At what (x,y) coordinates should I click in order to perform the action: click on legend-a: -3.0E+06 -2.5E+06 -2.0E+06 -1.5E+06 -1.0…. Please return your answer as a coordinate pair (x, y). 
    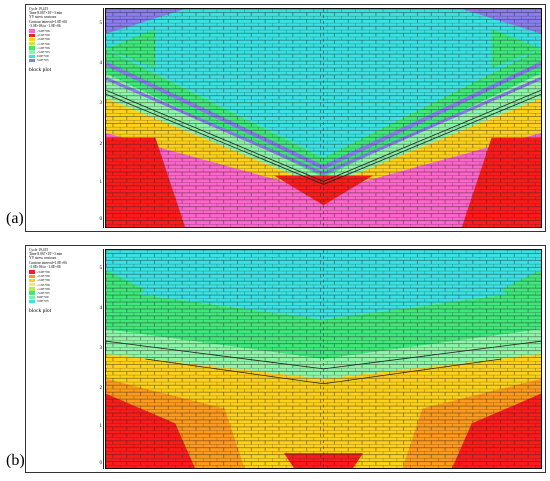
    Looking at the image, I should click on (60, 46).